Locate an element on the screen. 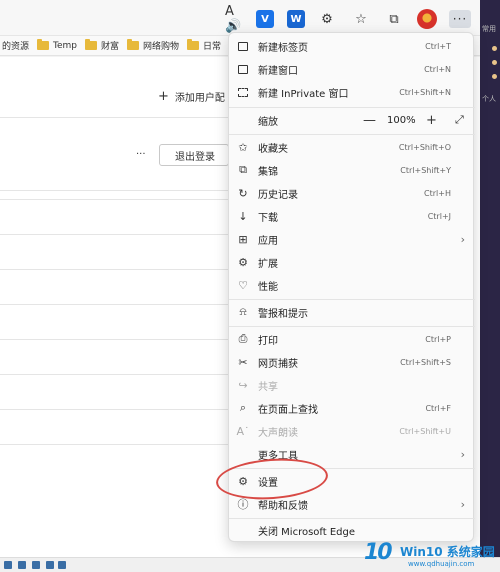 Image resolution: width=500 pixels, height=572 pixels. find-icon: ⌕ is located at coordinates (243, 407).